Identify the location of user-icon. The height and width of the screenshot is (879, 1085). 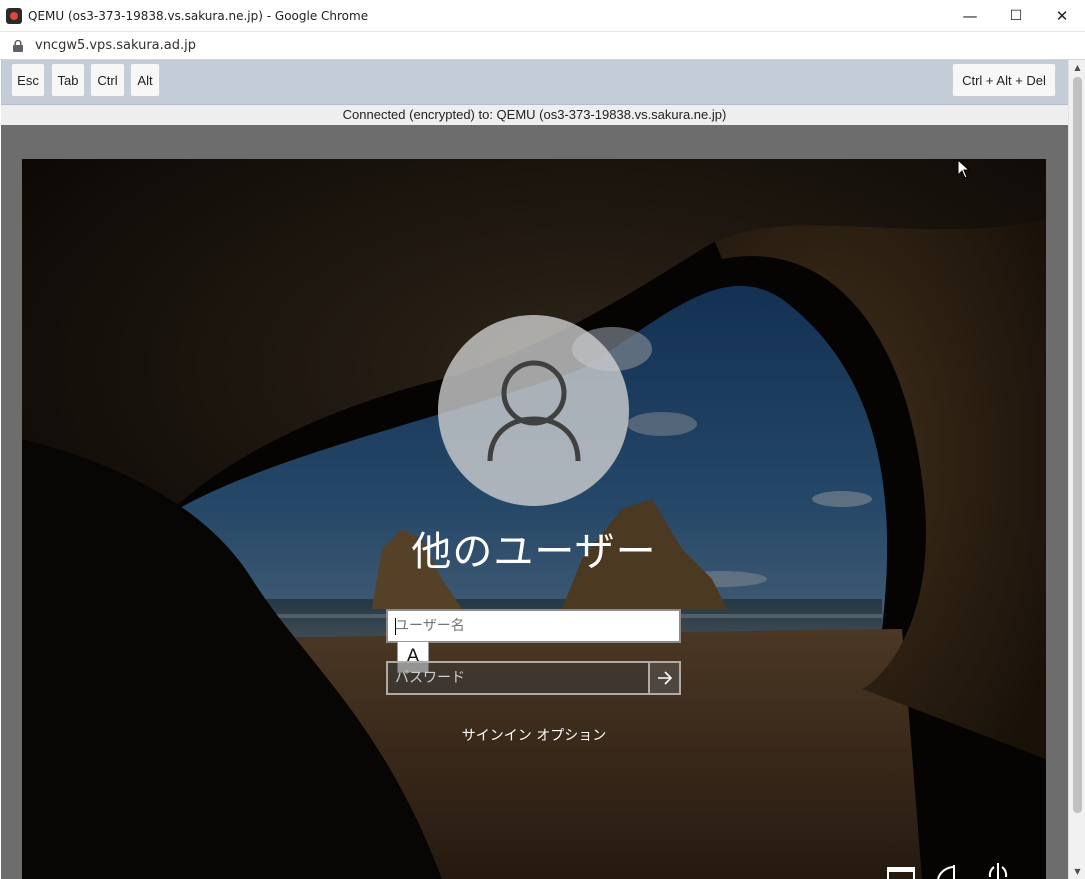
(533, 410).